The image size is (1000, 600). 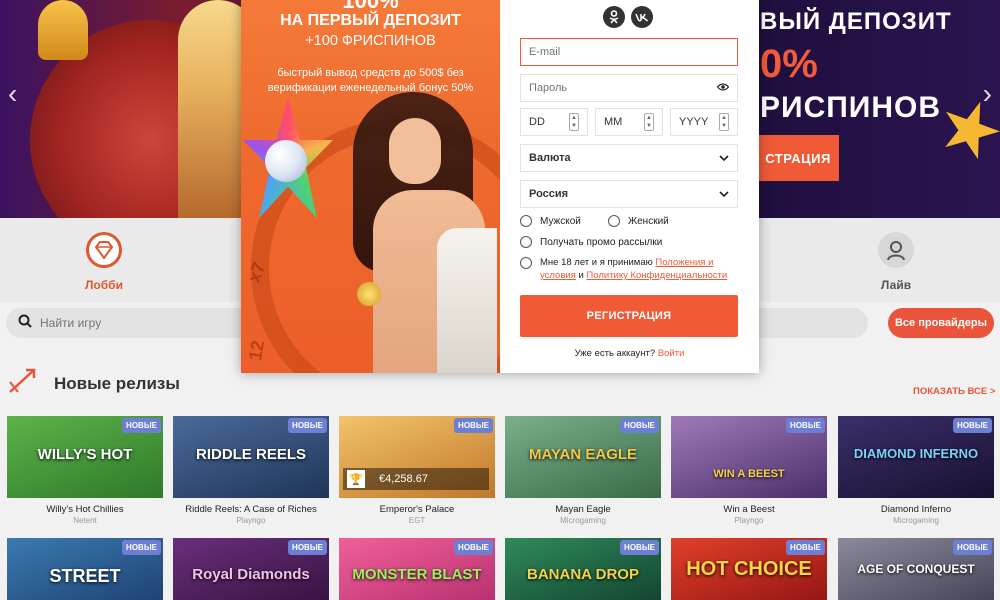 I want to click on character-face-graphic, so click(x=415, y=151).